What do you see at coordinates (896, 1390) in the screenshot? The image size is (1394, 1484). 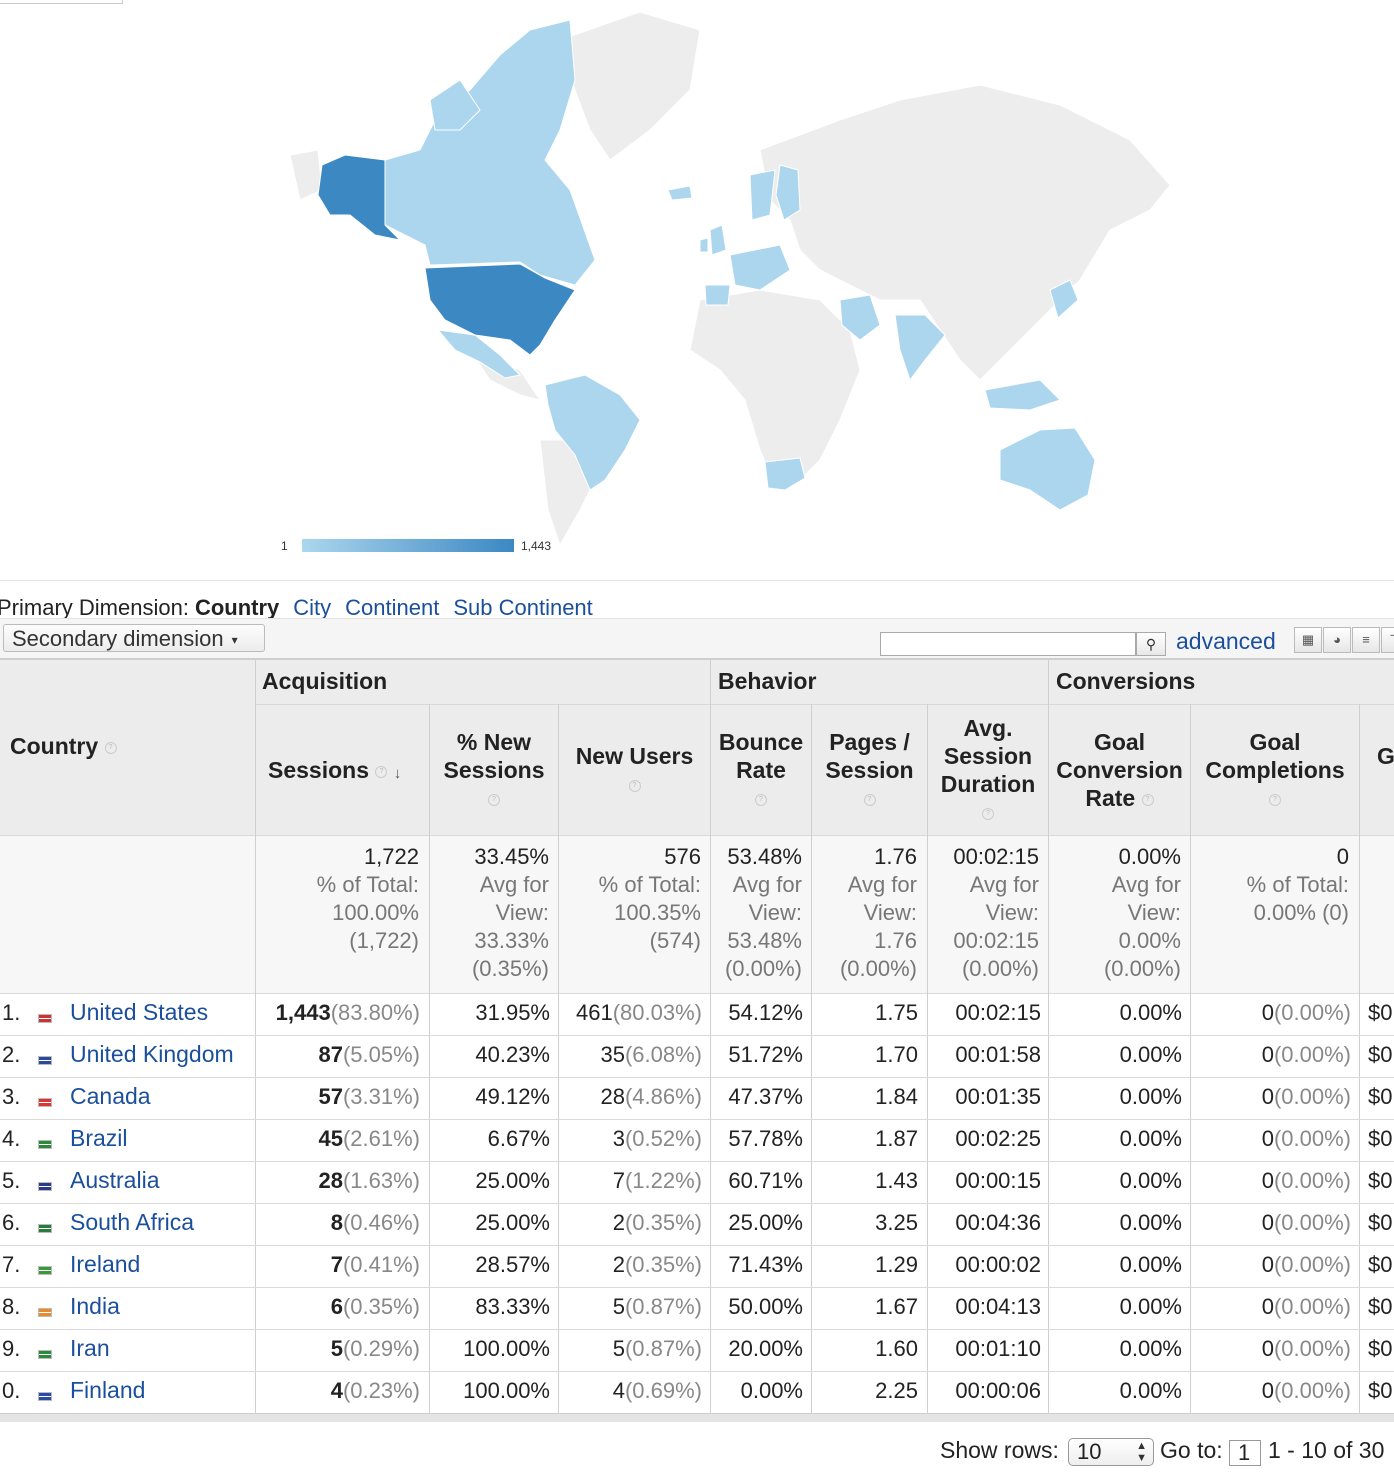 I see `cell-pages-session: 2.25` at bounding box center [896, 1390].